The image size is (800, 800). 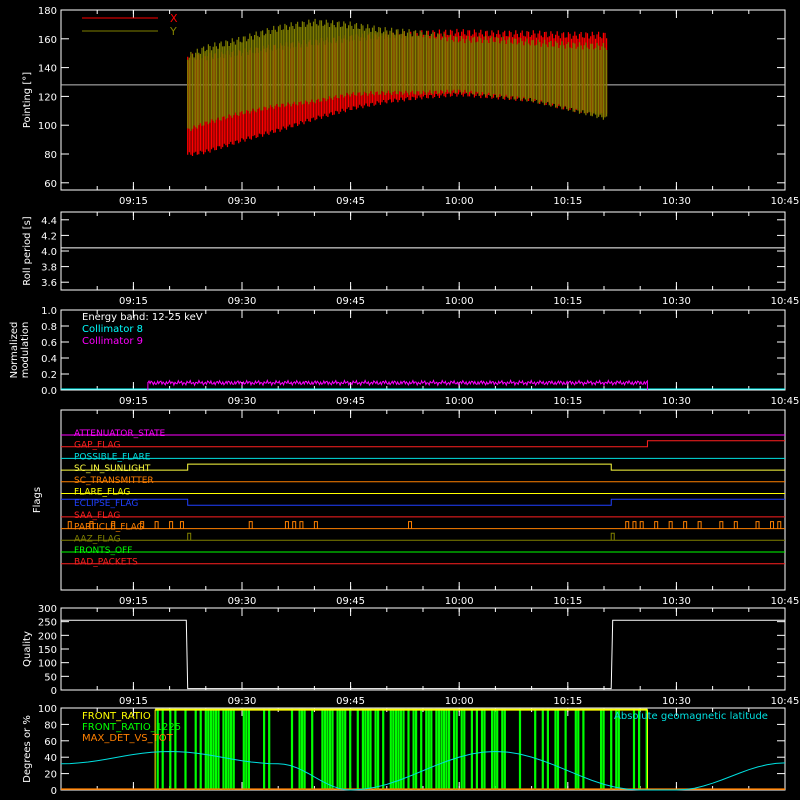 What do you see at coordinates (50, 742) in the screenshot?
I see `y-tick-label: 60` at bounding box center [50, 742].